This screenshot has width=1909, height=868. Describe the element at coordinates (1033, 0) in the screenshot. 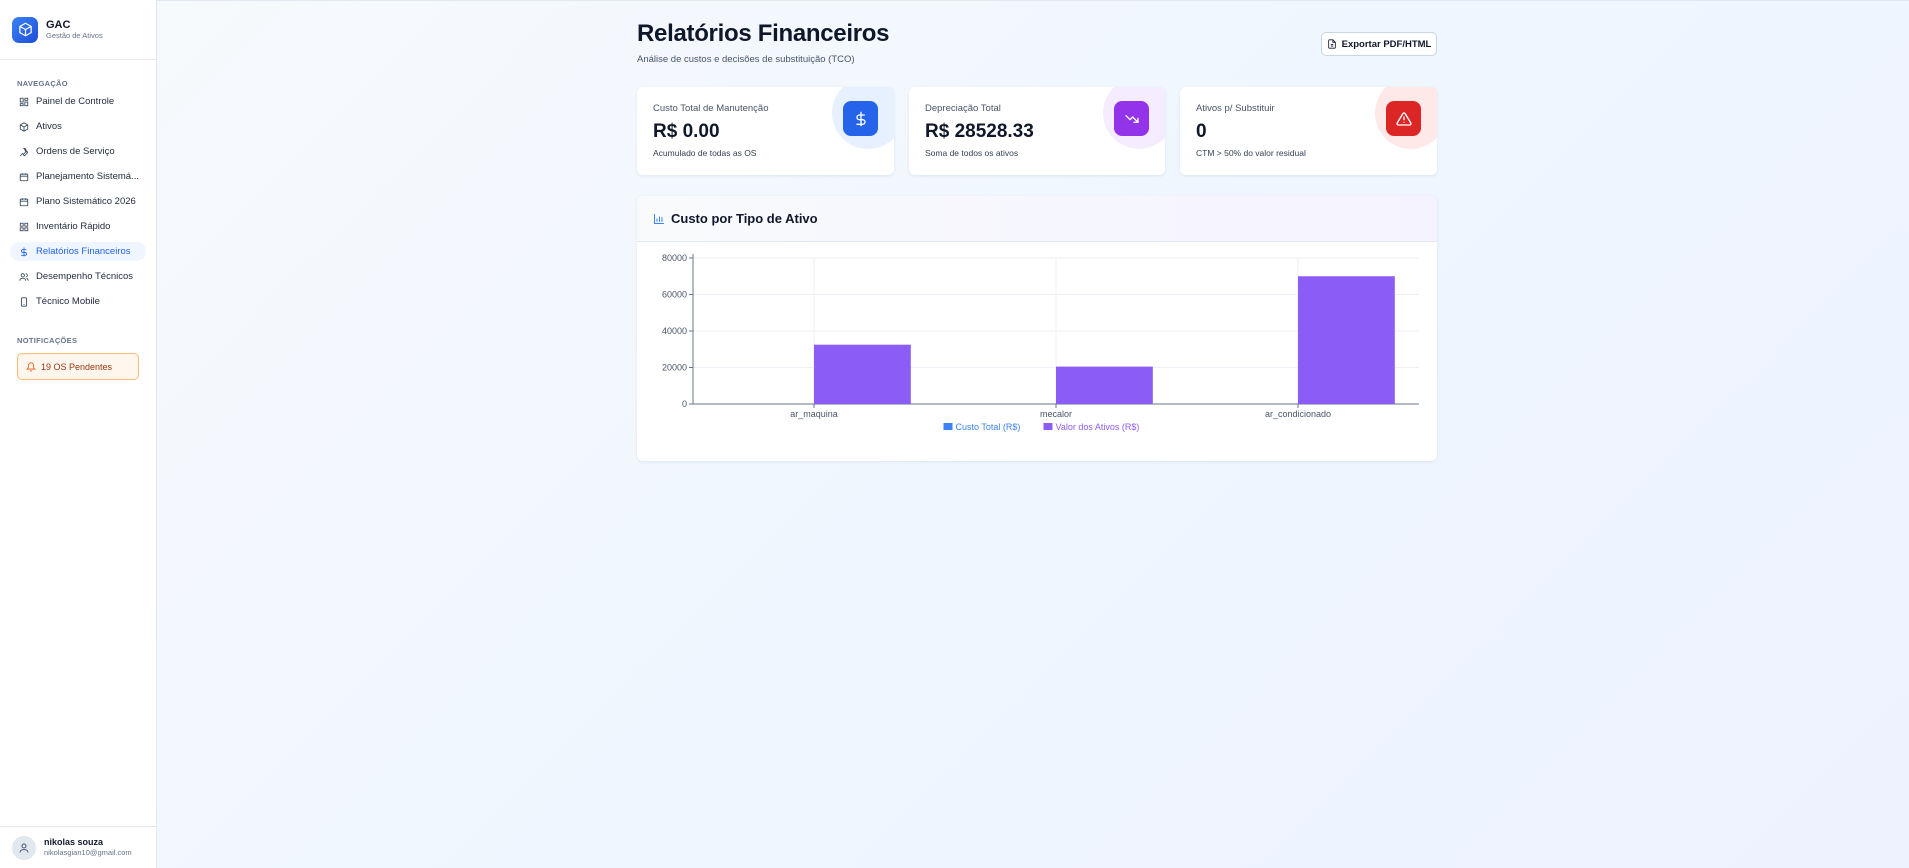

I see `top-divider` at that location.